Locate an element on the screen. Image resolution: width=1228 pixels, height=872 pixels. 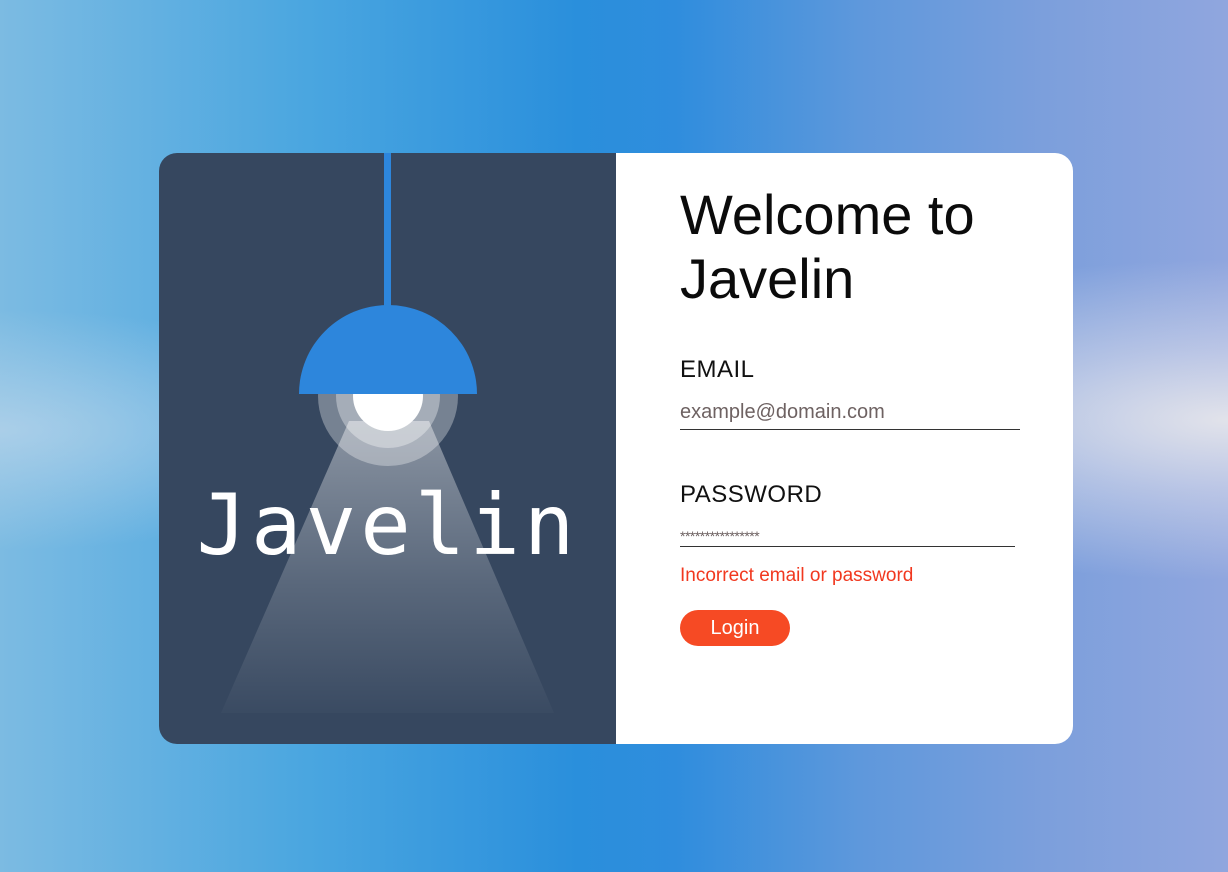
brand-logo-text: Javelin is located at coordinates (387, 525).